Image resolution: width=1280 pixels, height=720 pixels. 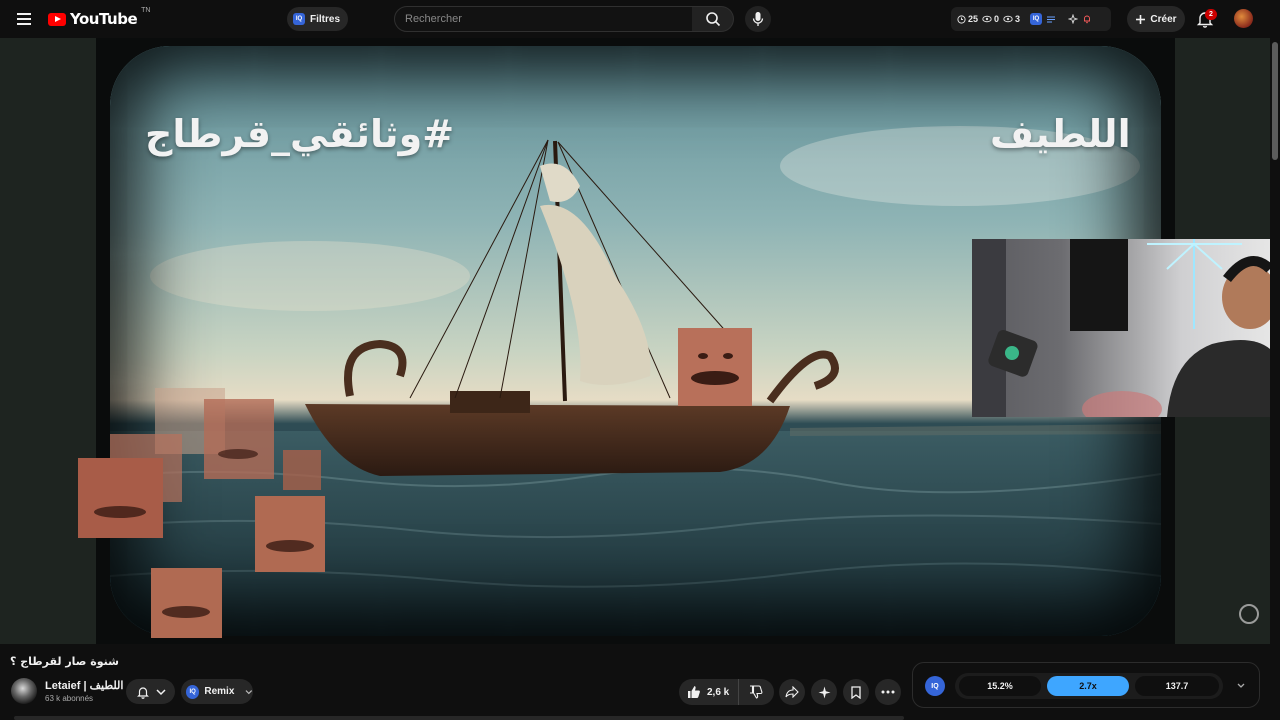 I want to click on like-dislike-group: 2,6 k, so click(x=726, y=692).